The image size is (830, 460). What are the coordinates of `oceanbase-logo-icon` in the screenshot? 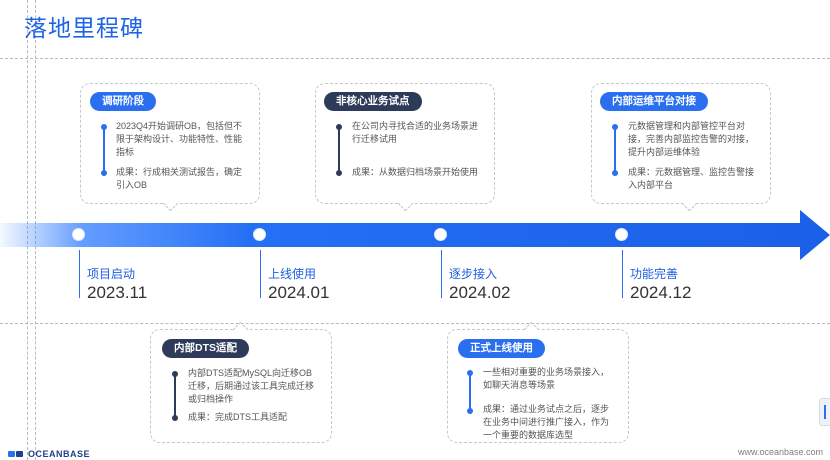 It's located at (15, 454).